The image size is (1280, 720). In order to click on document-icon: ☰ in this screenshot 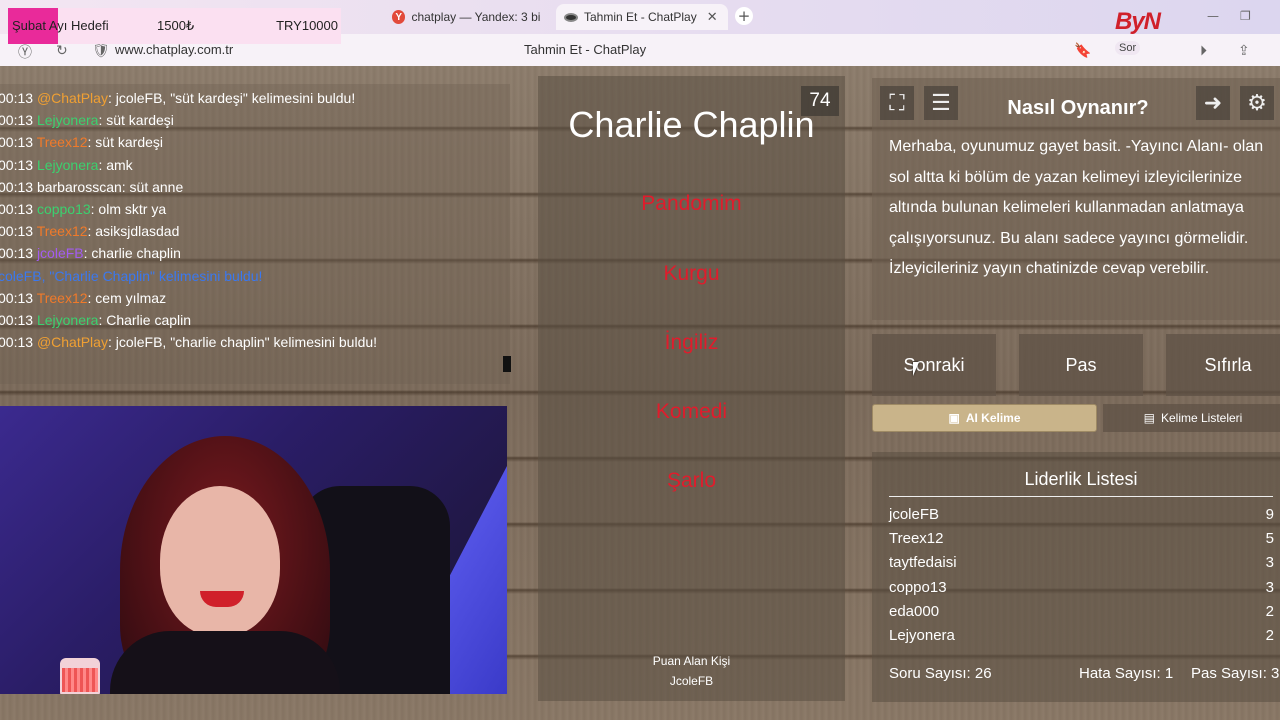, I will do `click(941, 103)`.